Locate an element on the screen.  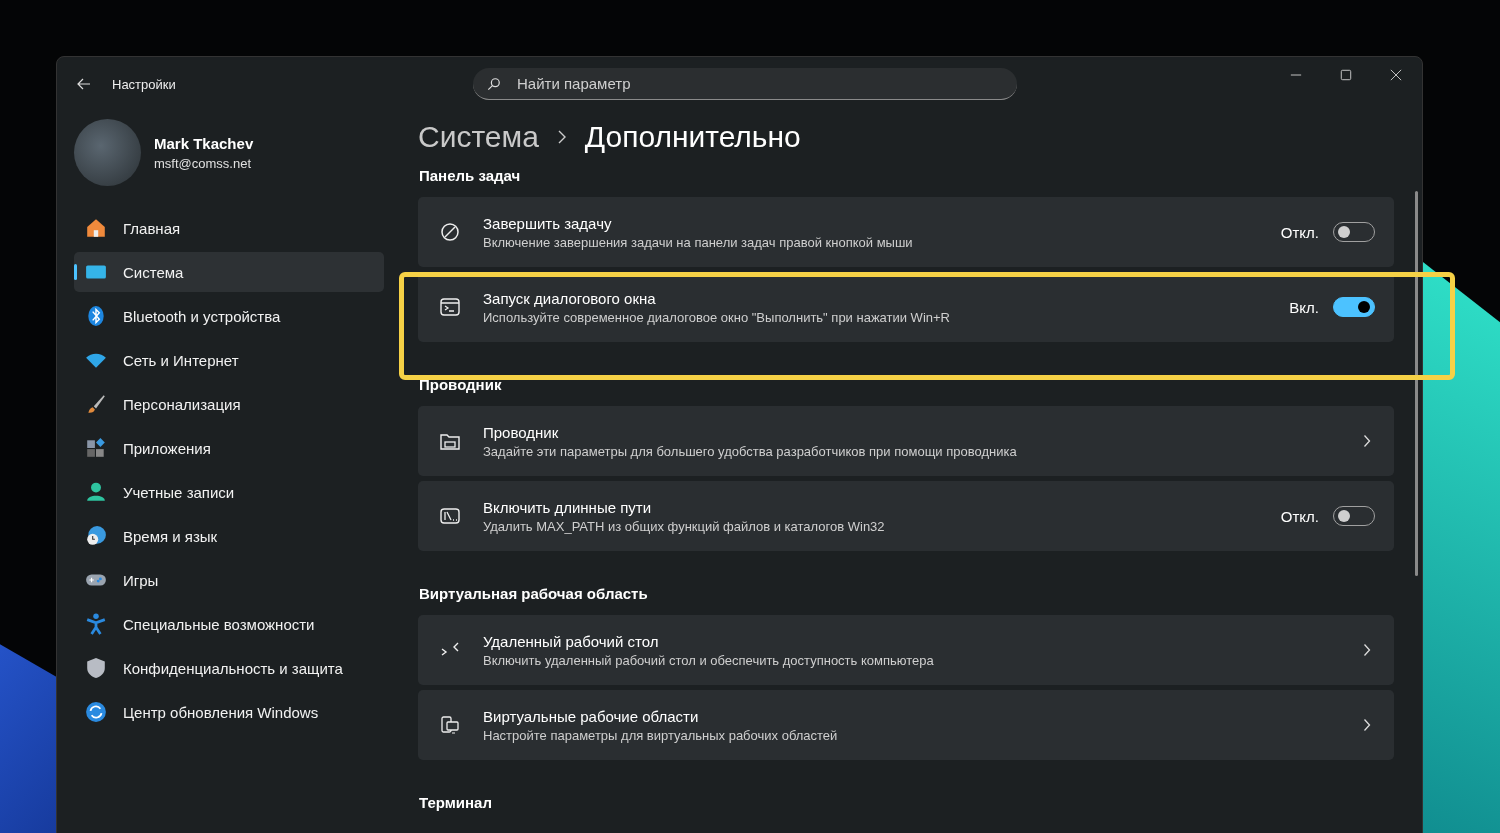
setting-description: Используйте современное диалоговое окно "Выполнить" при нажатии Win+R is located at coordinates (717, 317).